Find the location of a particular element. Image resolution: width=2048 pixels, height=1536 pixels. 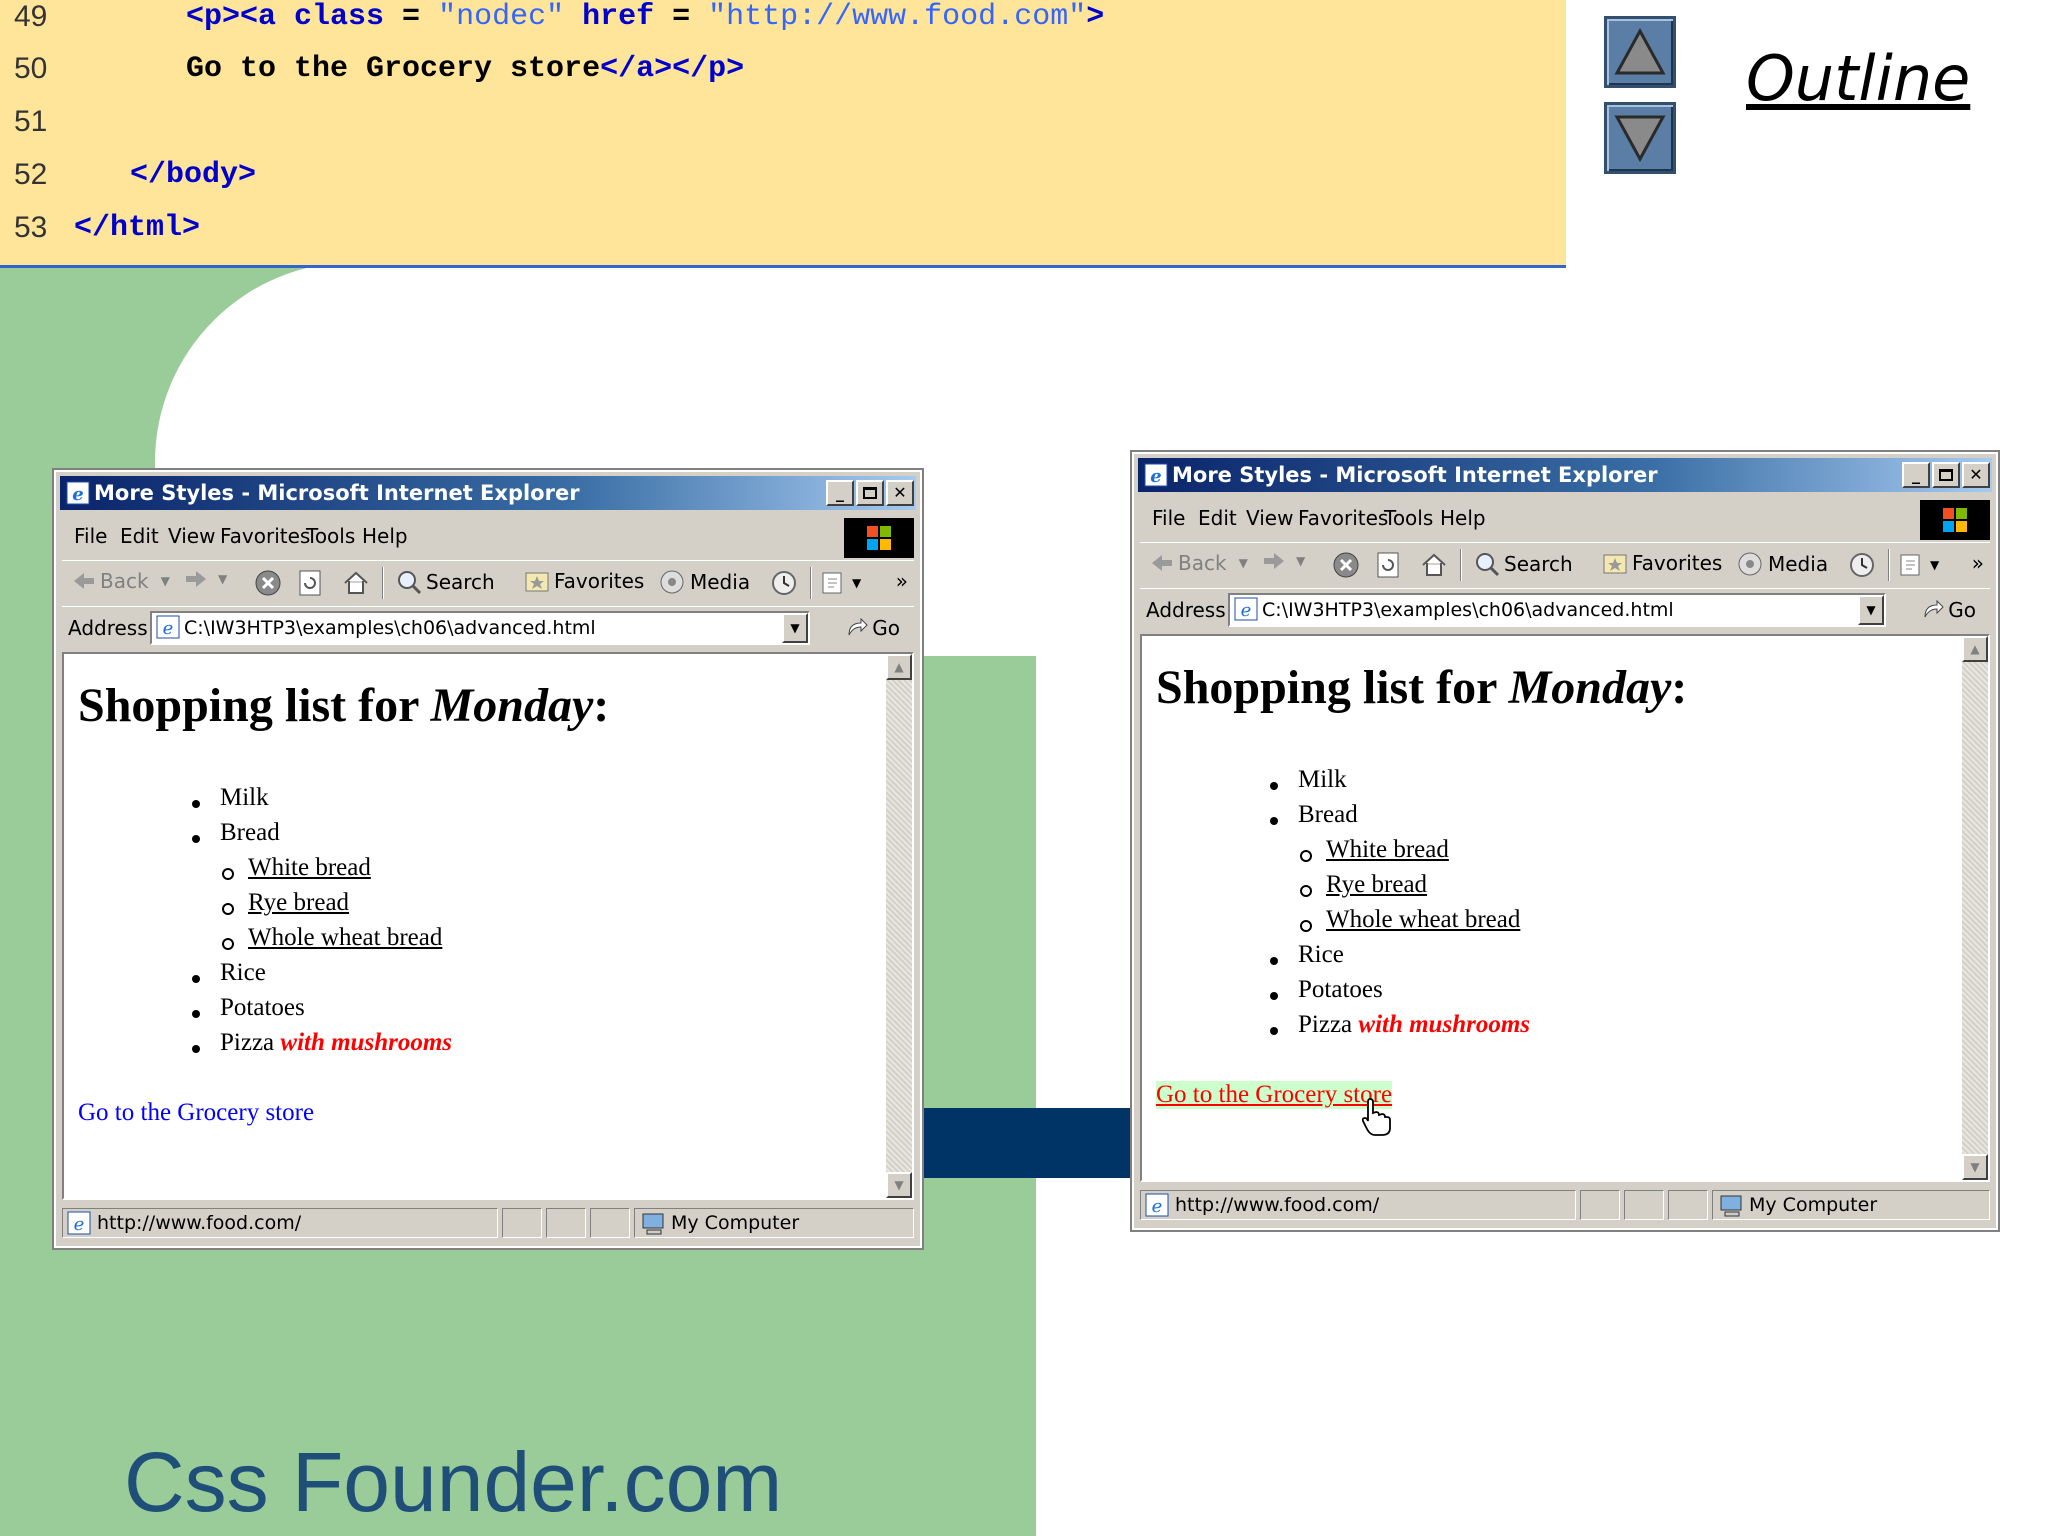

status-zone-cell: My Computer is located at coordinates (774, 1223).